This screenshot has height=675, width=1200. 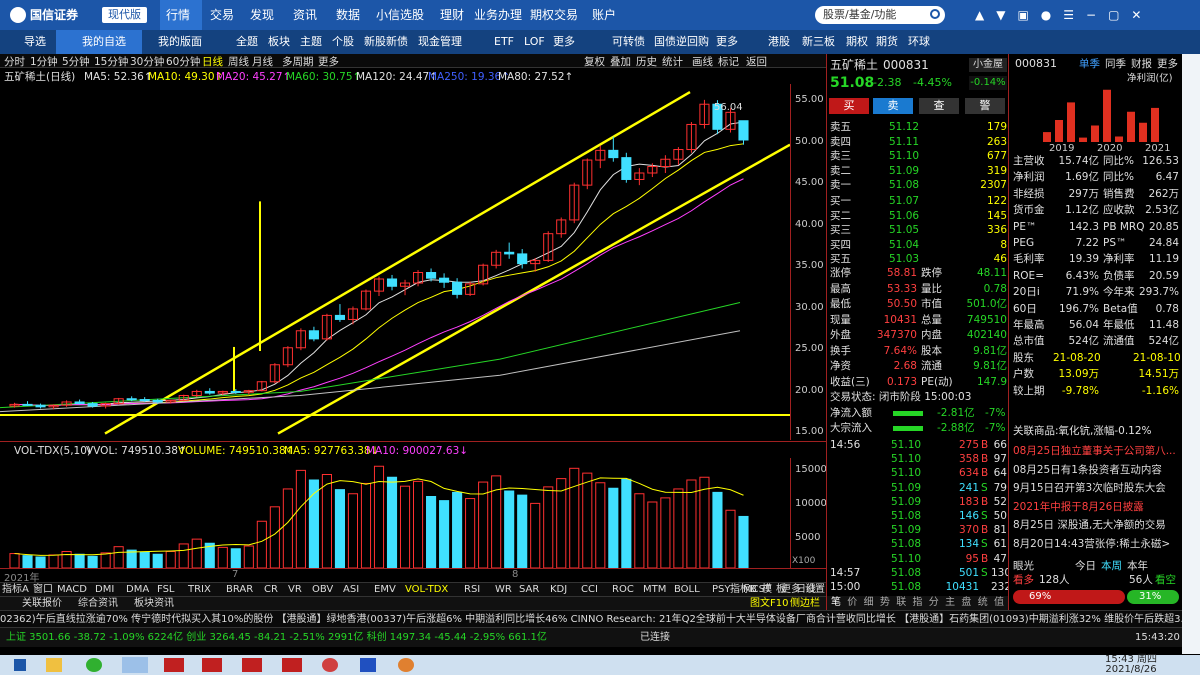 What do you see at coordinates (529, 590) in the screenshot?
I see `indicator-tab: SAR` at bounding box center [529, 590].